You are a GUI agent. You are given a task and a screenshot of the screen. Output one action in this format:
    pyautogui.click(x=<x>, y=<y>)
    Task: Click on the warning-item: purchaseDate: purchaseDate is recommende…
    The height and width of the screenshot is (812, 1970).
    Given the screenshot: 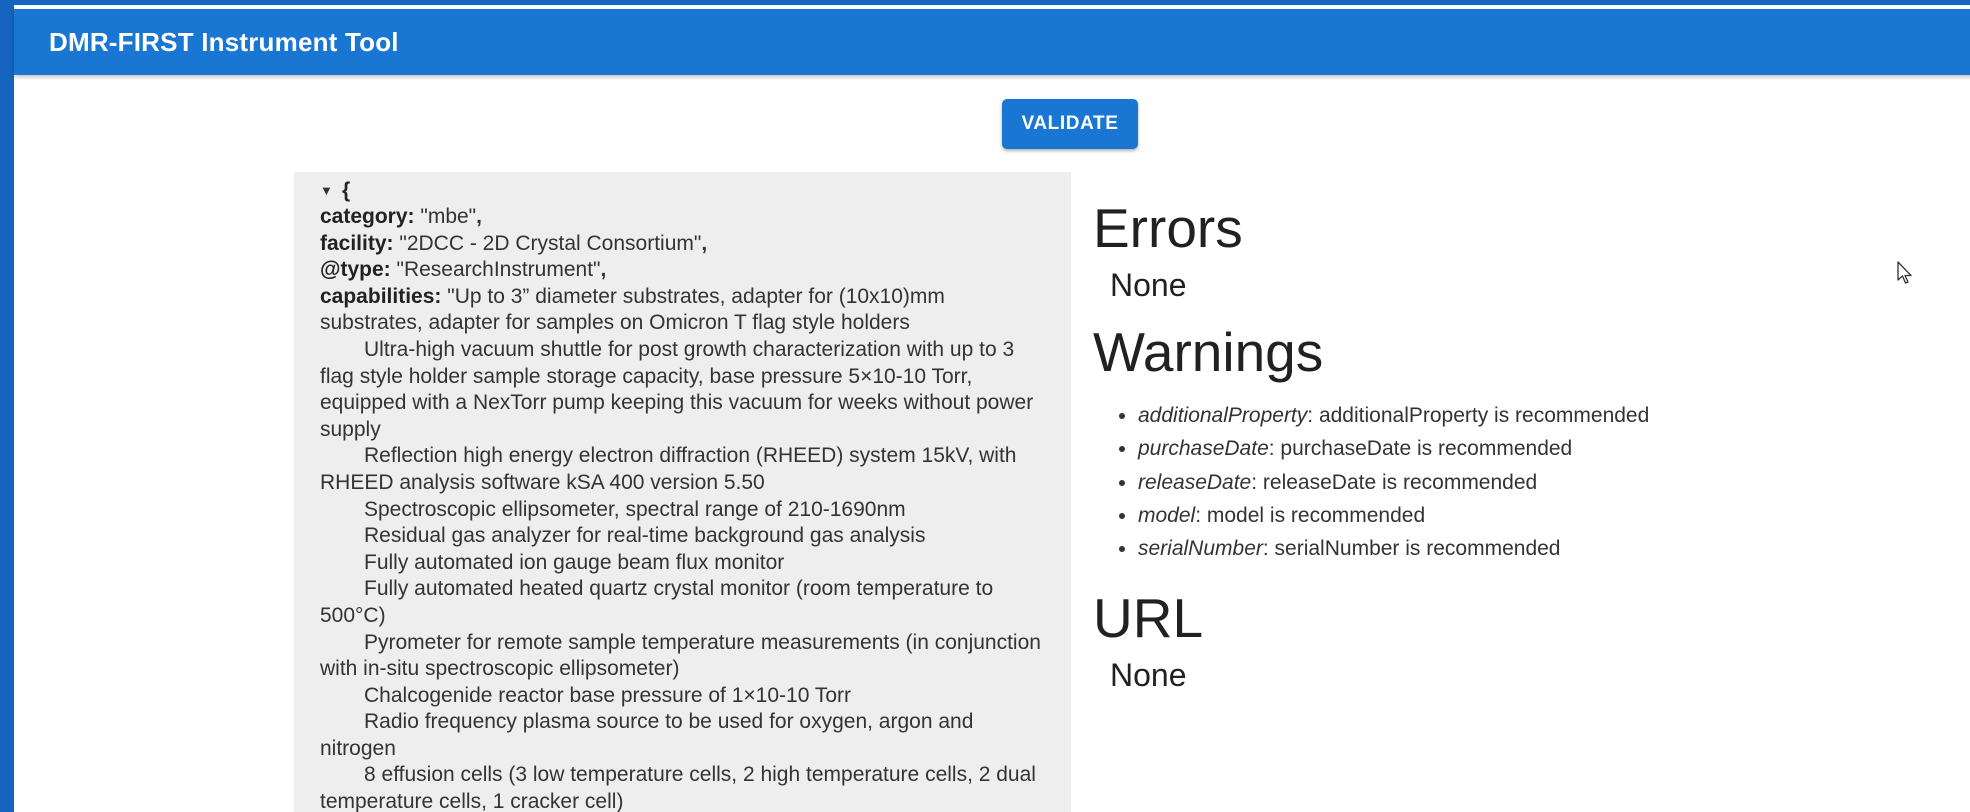 What is the action you would take?
    pyautogui.click(x=1495, y=448)
    